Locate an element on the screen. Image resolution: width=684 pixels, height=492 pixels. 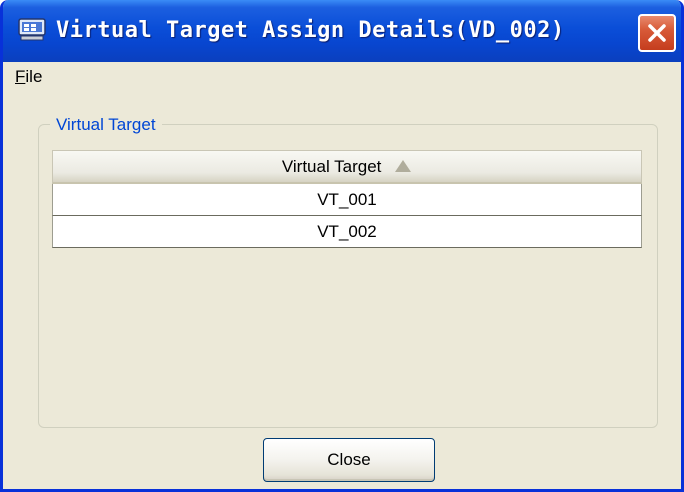
table-cell: VT_001 is located at coordinates (347, 199).